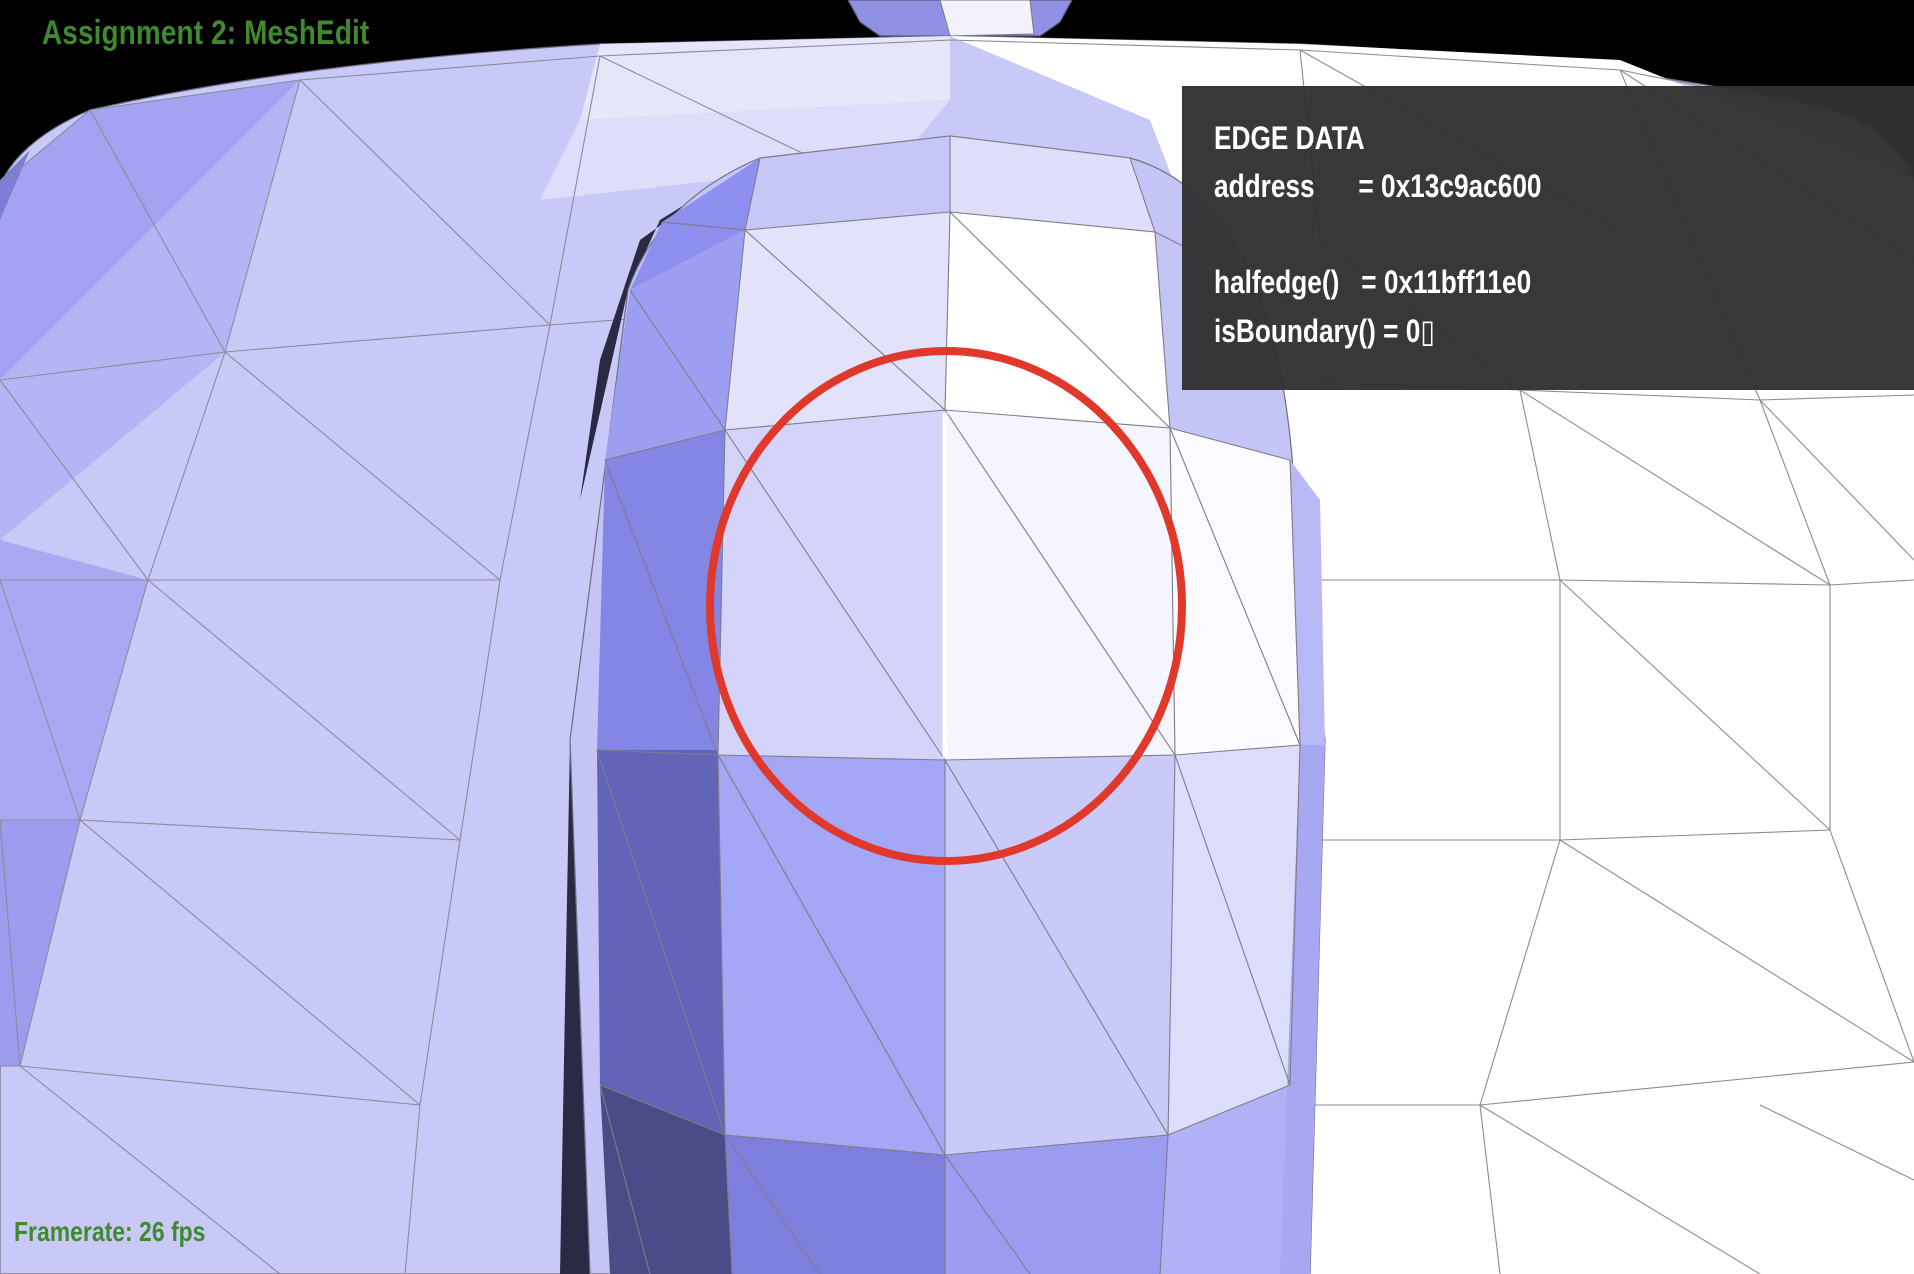 Image resolution: width=1914 pixels, height=1274 pixels. What do you see at coordinates (1373, 282) in the screenshot?
I see `edge-halfedge-line: halfedge() = 0x11bff11e0` at bounding box center [1373, 282].